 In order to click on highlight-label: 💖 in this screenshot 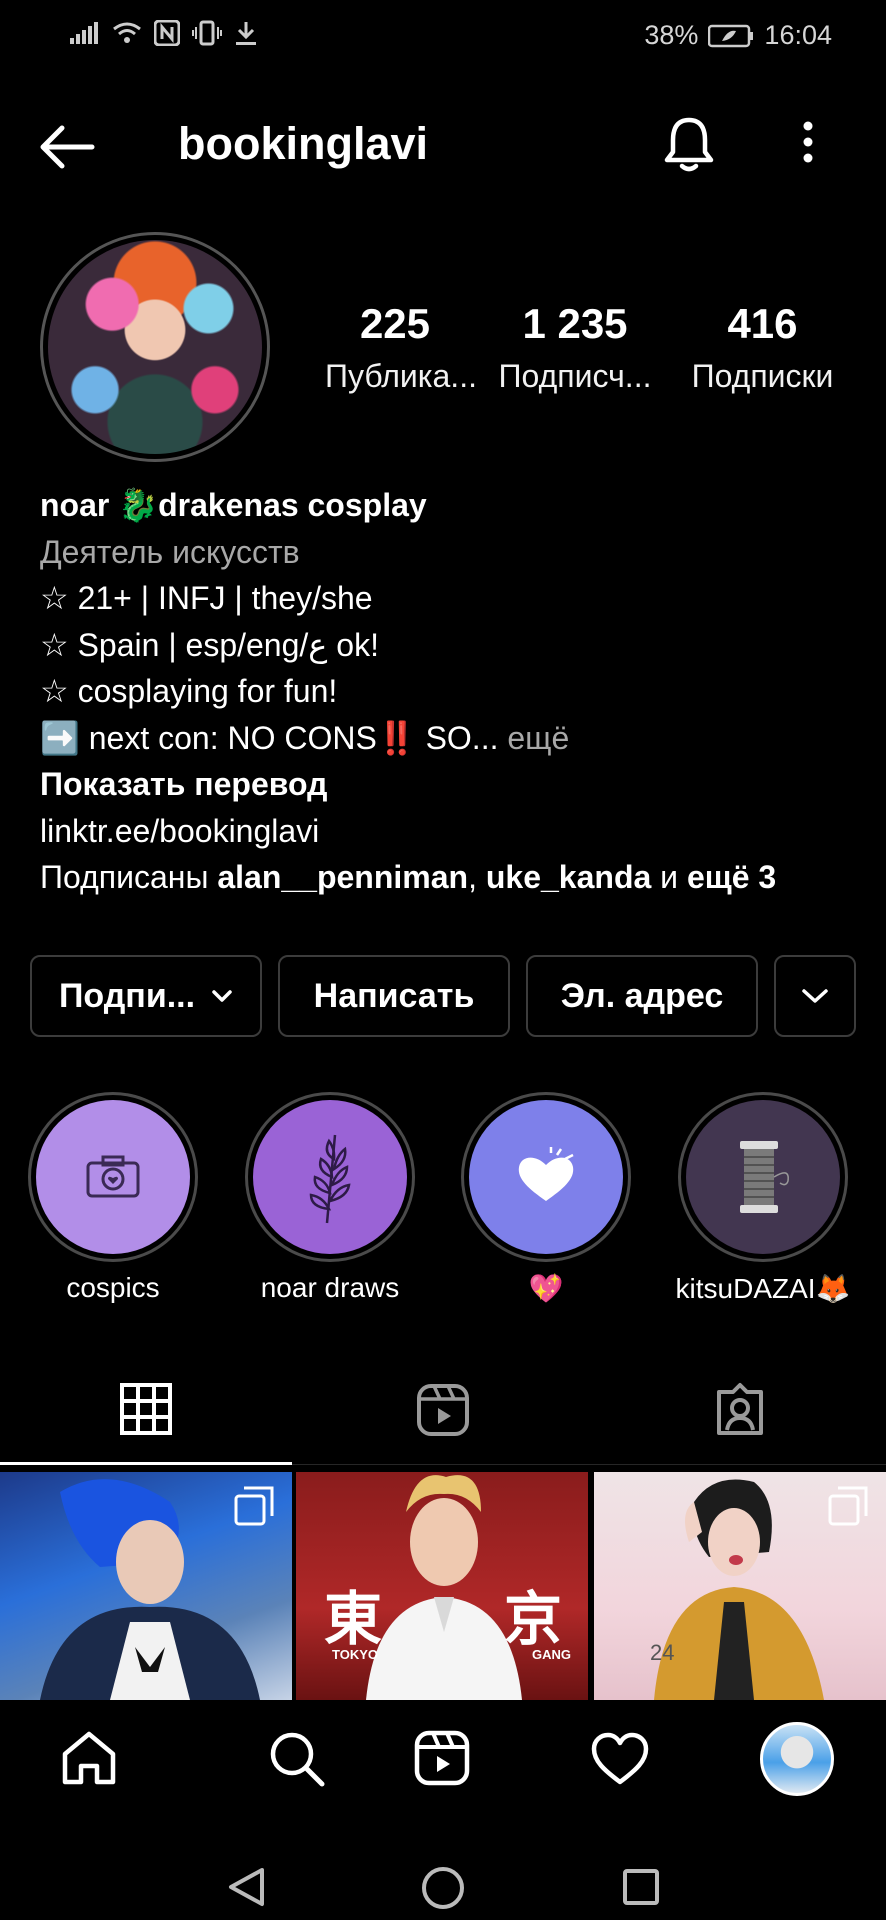, I will do `click(546, 1288)`.